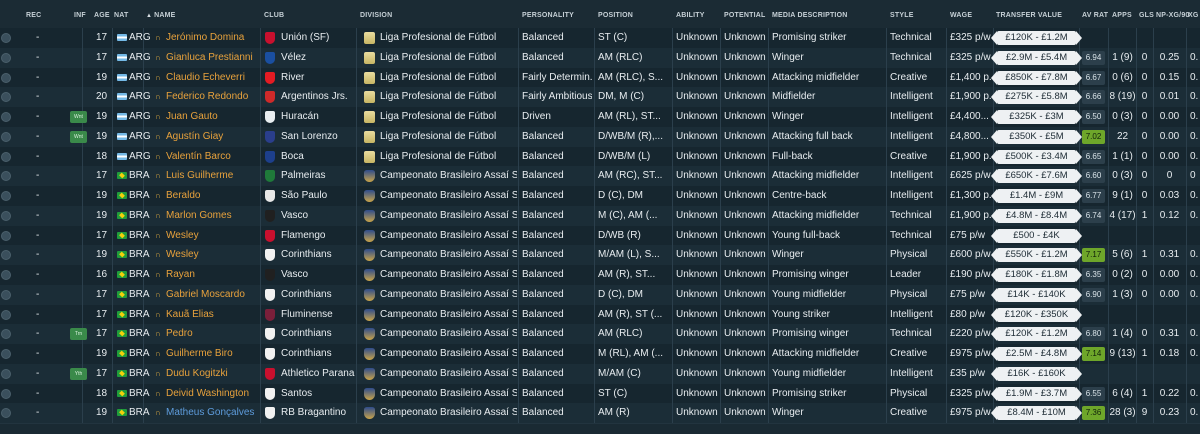  I want to click on club-link: Fluminense, so click(318, 315).